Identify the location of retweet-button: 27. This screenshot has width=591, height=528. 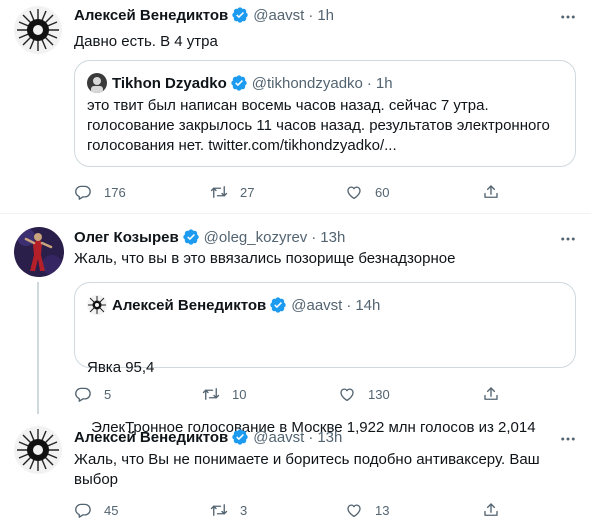
(232, 192).